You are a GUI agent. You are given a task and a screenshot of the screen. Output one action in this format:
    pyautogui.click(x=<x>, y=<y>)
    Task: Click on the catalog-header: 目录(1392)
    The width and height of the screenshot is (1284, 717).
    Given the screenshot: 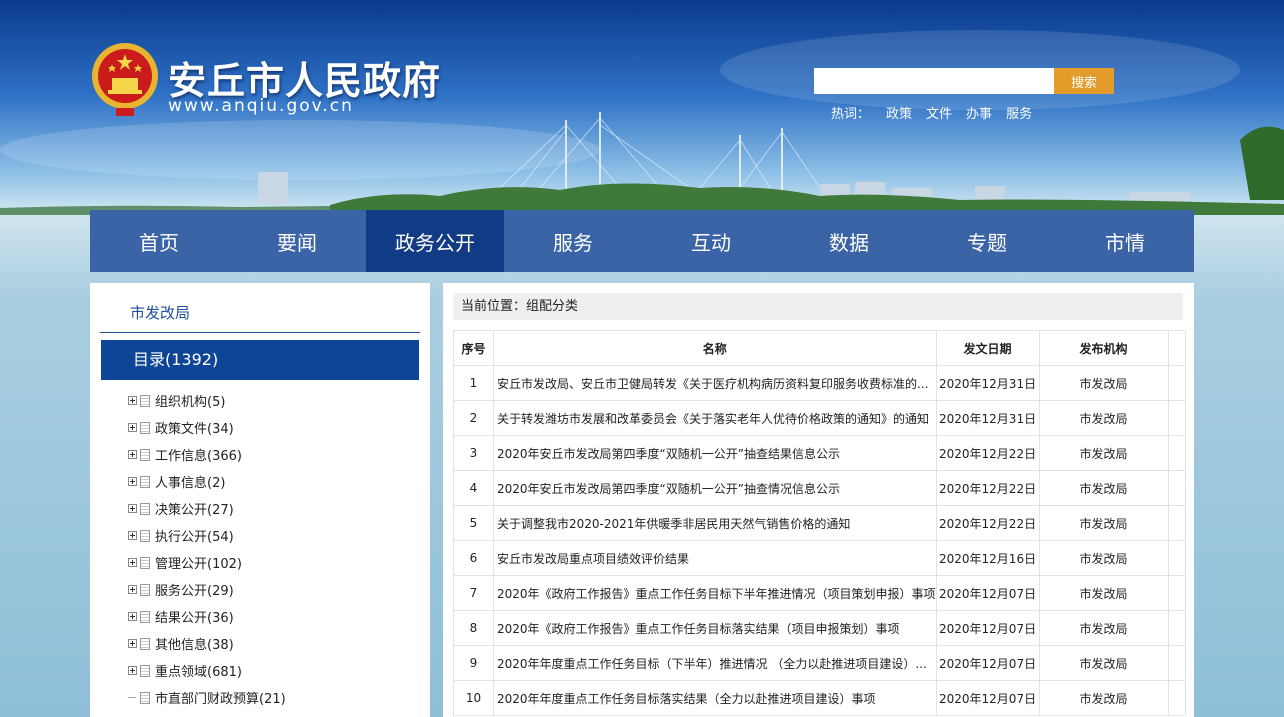 What is the action you would take?
    pyautogui.click(x=260, y=360)
    